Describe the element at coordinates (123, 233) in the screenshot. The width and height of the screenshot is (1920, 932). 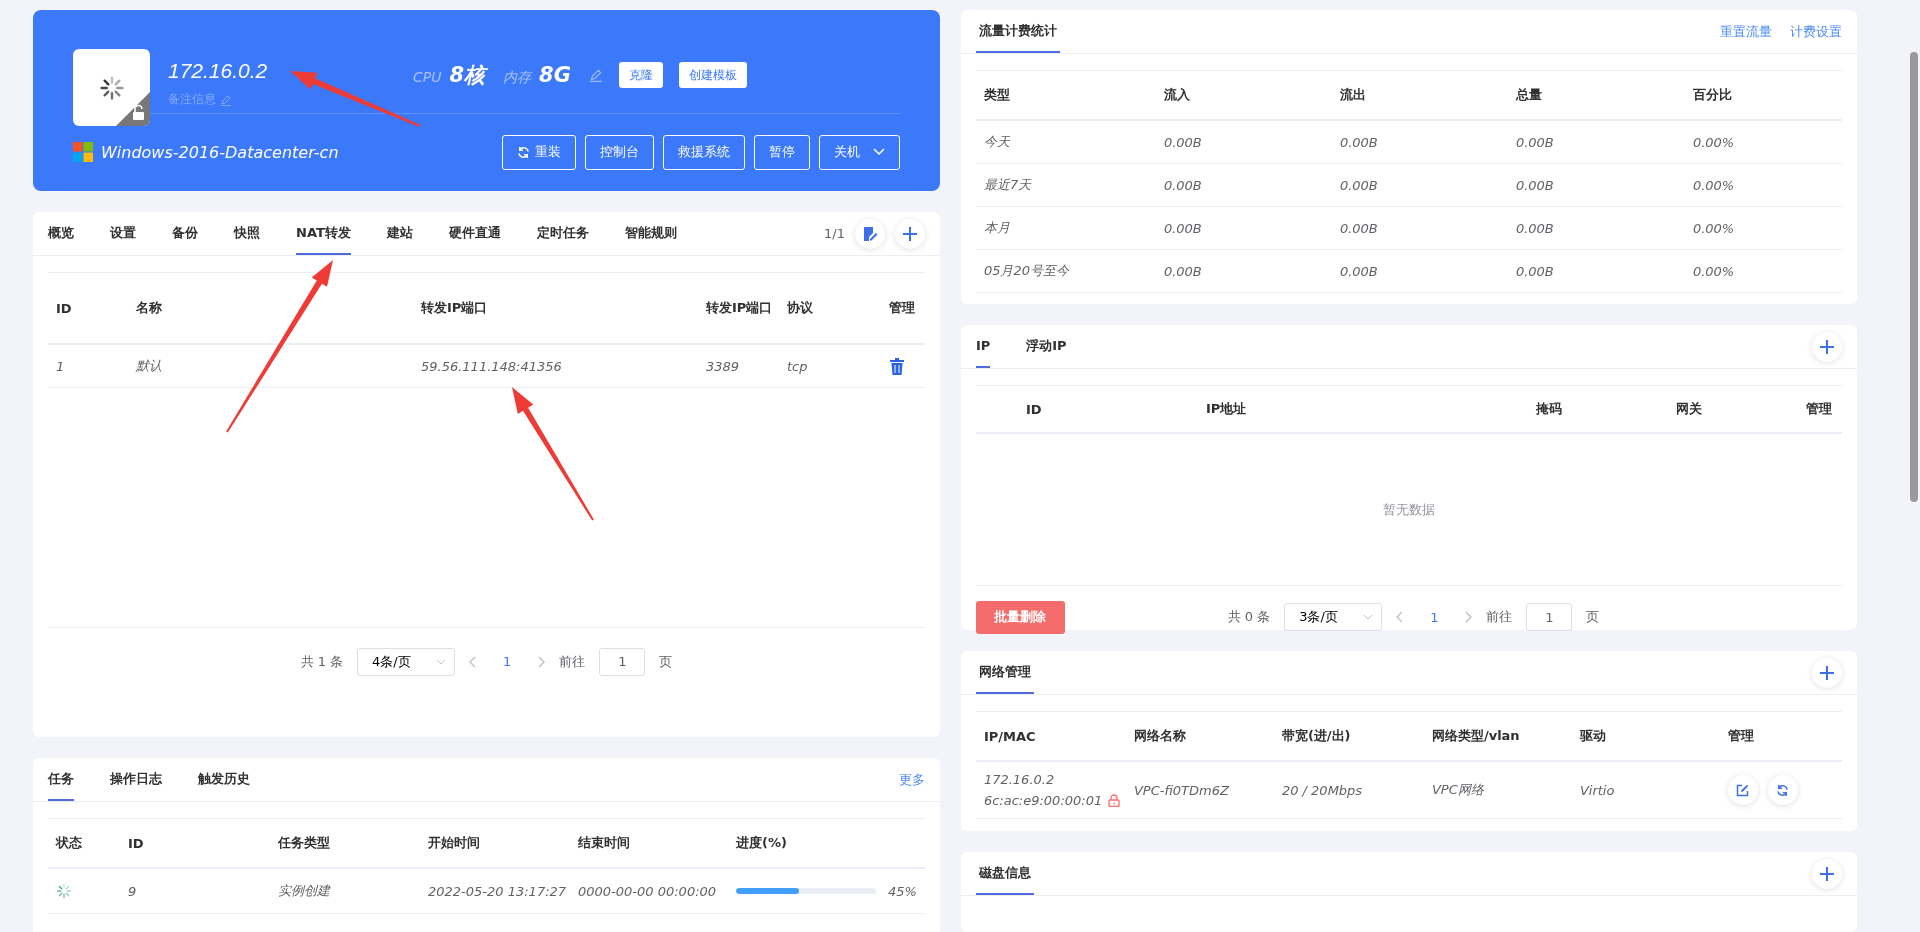
I see `tab: 设置` at that location.